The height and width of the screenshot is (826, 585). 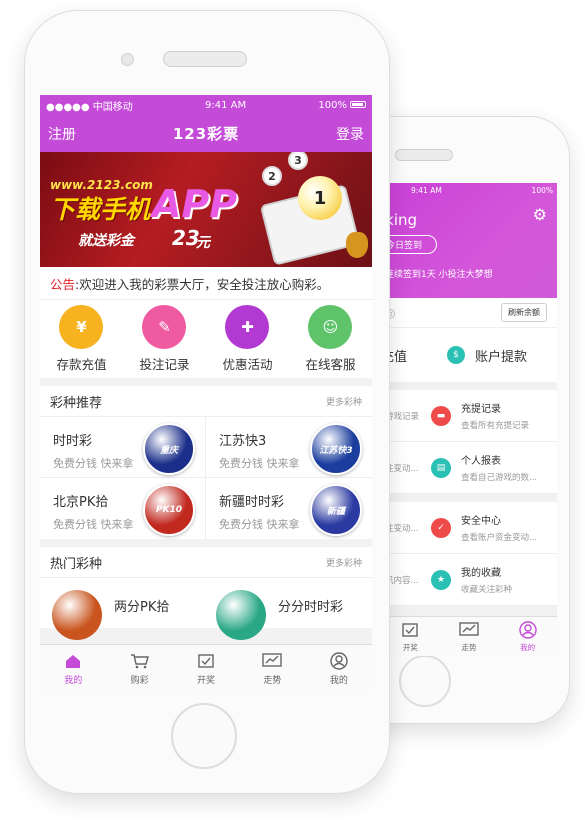 I want to click on hot-lottery-name: 两分PK拾, so click(x=142, y=607).